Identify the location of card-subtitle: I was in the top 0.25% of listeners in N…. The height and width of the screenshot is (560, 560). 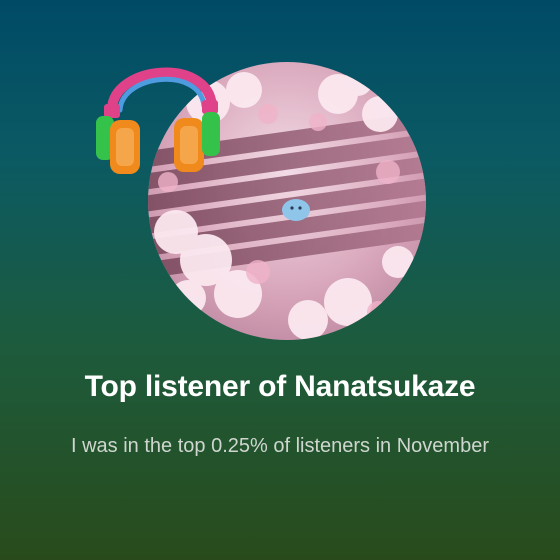
(280, 446).